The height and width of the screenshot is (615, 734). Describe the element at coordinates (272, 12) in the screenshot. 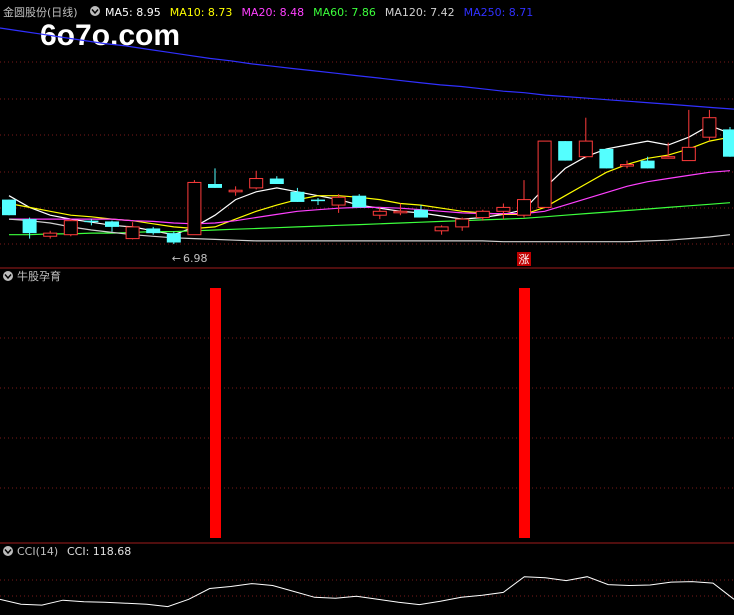

I see `ma20-legend: MA20: 8.48` at that location.